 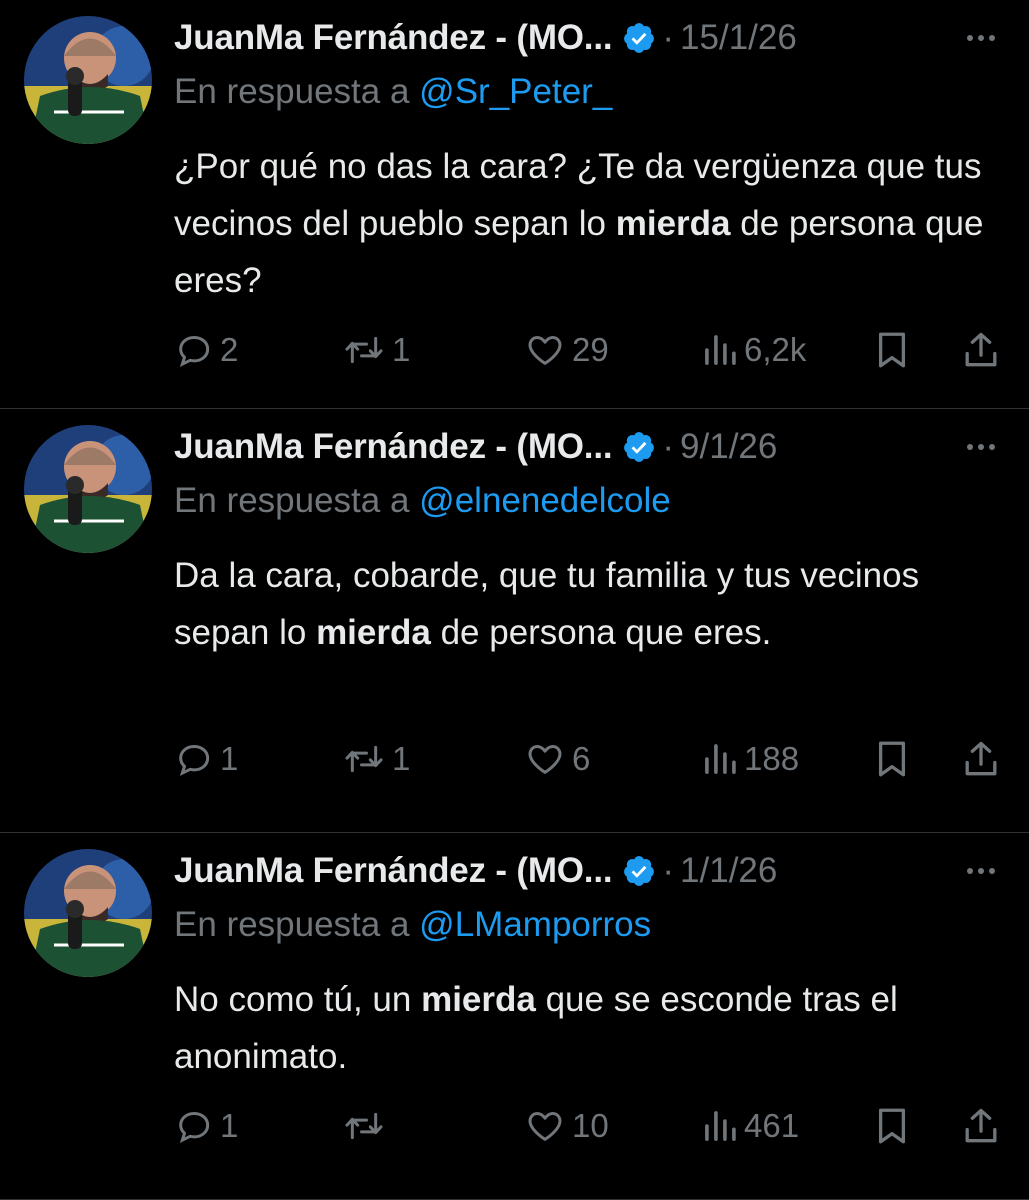 I want to click on views-button: 6,2k, so click(x=754, y=350).